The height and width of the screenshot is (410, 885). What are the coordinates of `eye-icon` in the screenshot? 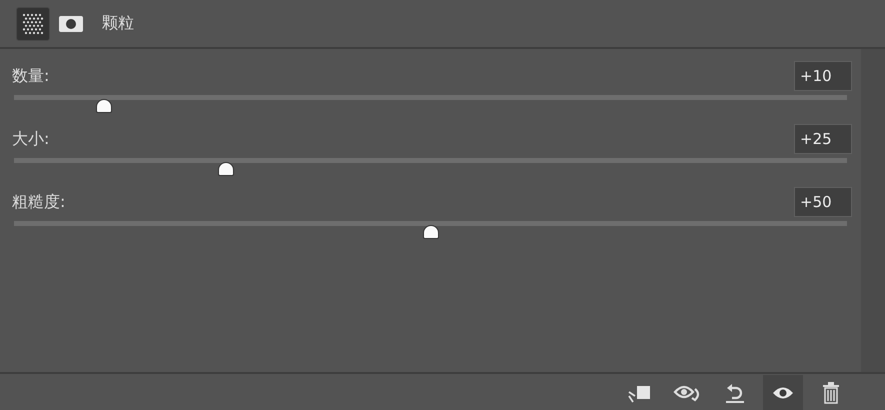 It's located at (783, 392).